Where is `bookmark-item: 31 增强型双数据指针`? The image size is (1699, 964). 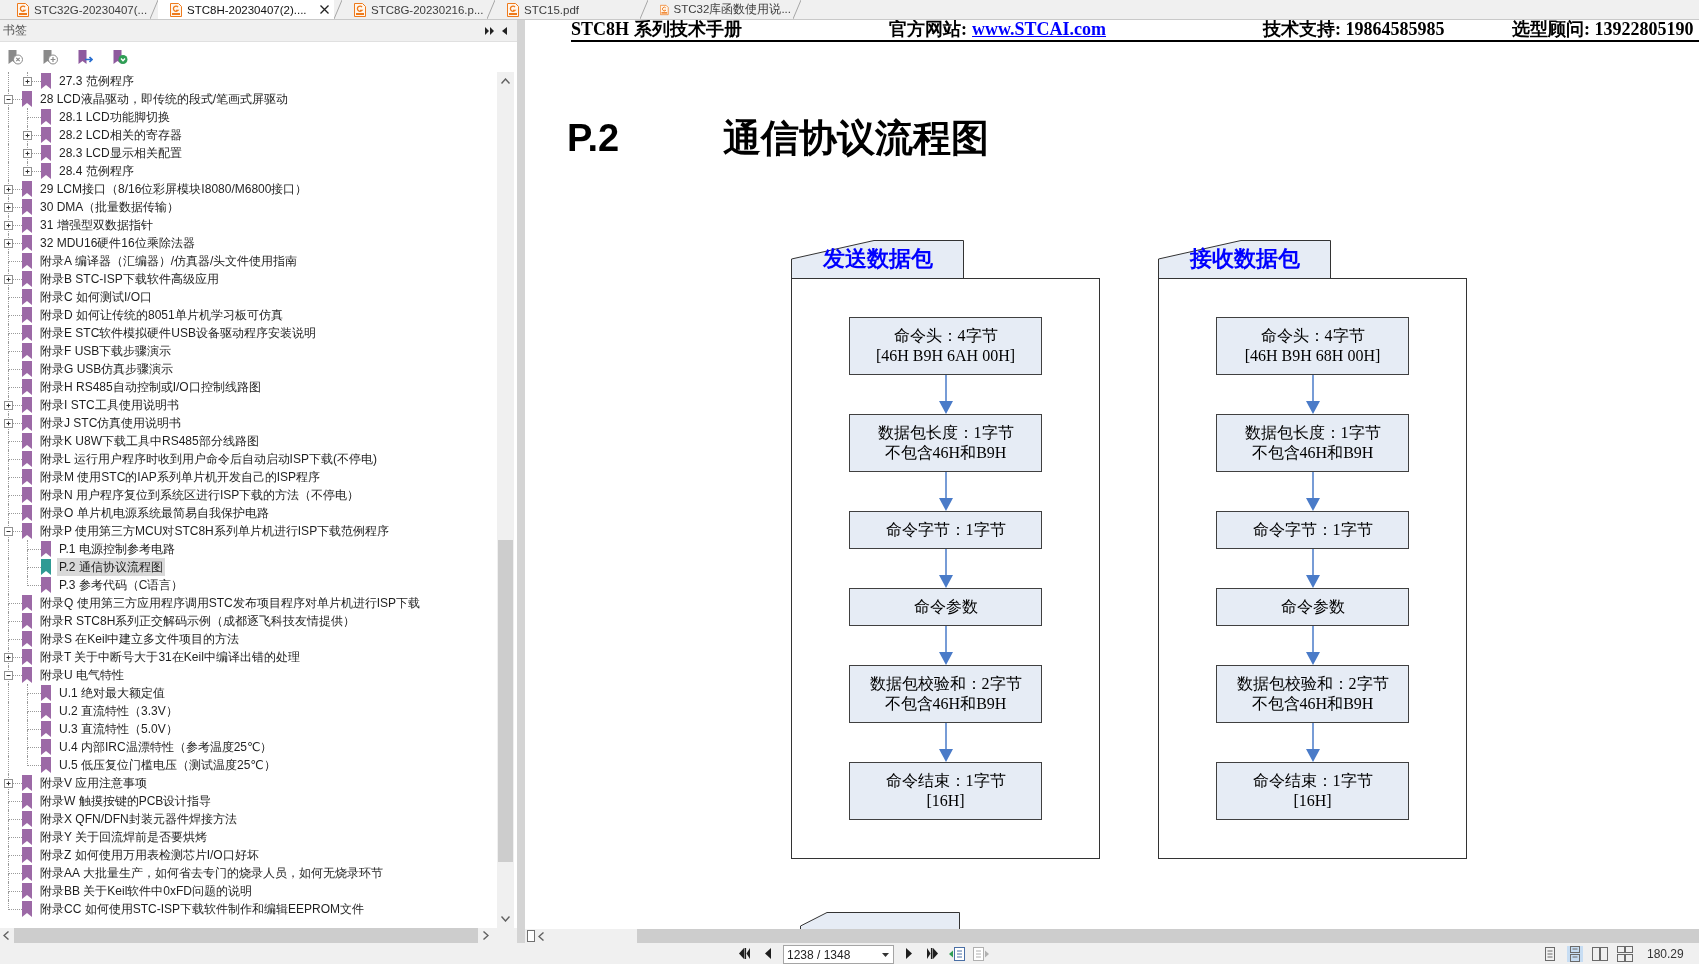
bookmark-item: 31 增强型双数据指针 is located at coordinates (96, 225).